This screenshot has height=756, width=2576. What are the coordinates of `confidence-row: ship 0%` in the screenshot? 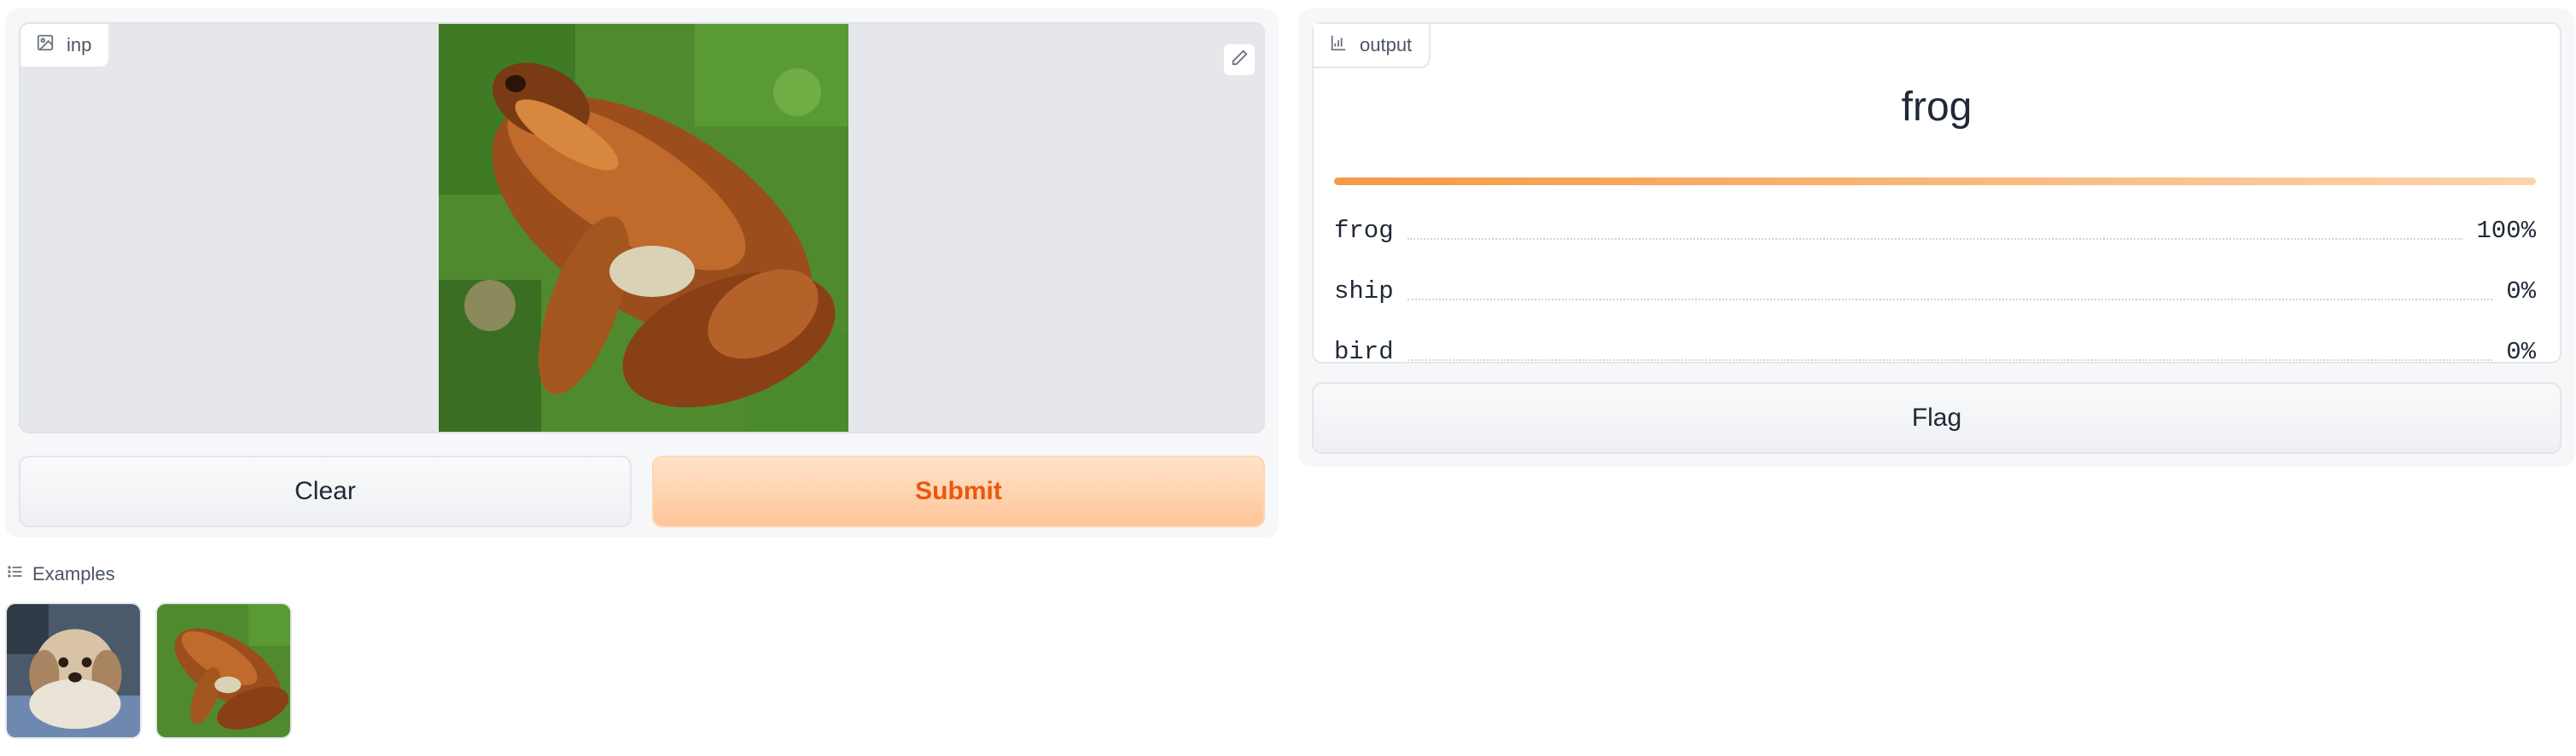 It's located at (1935, 291).